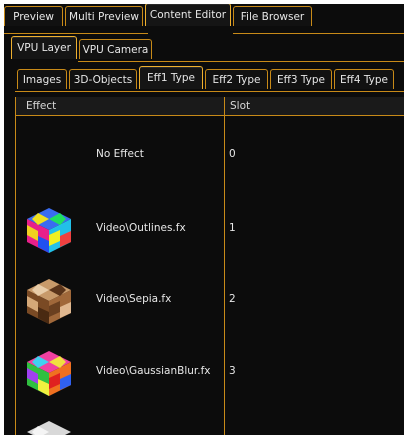  I want to click on slot-number: 2, so click(232, 299).